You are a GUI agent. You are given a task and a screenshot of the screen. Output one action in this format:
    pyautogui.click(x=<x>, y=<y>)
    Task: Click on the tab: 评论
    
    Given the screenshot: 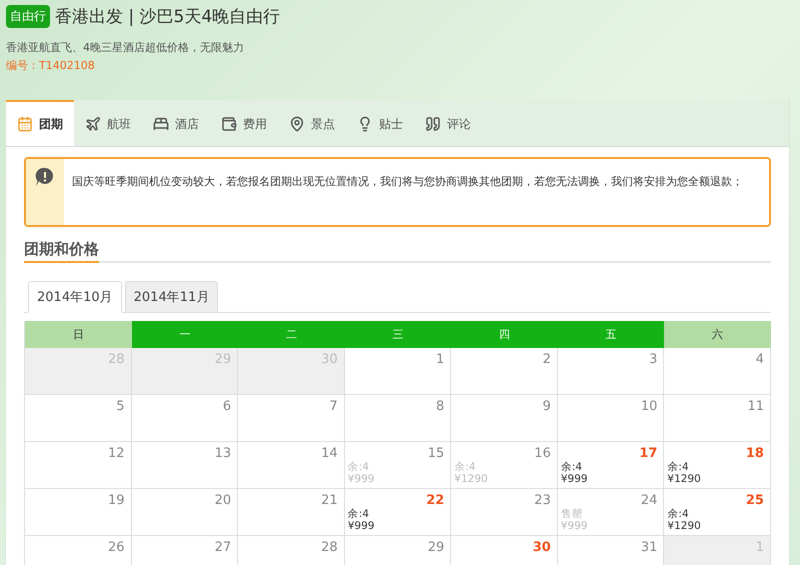 What is the action you would take?
    pyautogui.click(x=448, y=123)
    